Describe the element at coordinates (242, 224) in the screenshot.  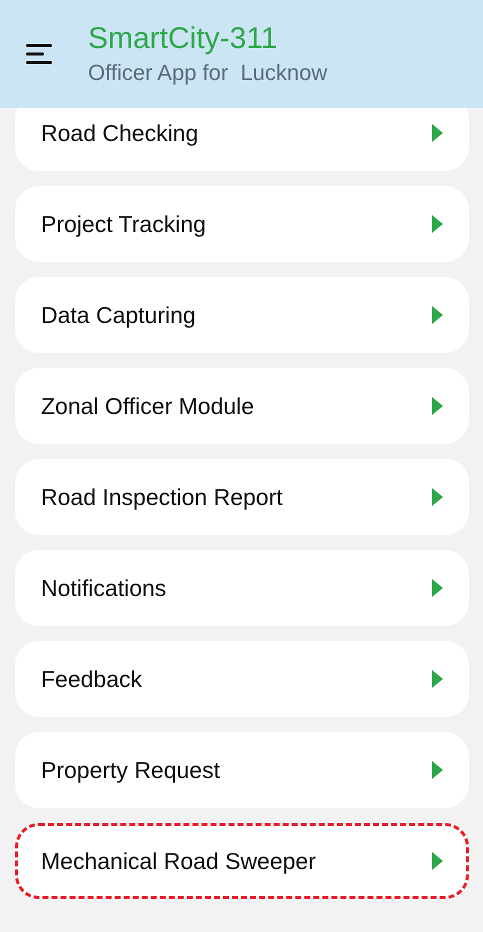
I see `menu-item: Project Tracking` at that location.